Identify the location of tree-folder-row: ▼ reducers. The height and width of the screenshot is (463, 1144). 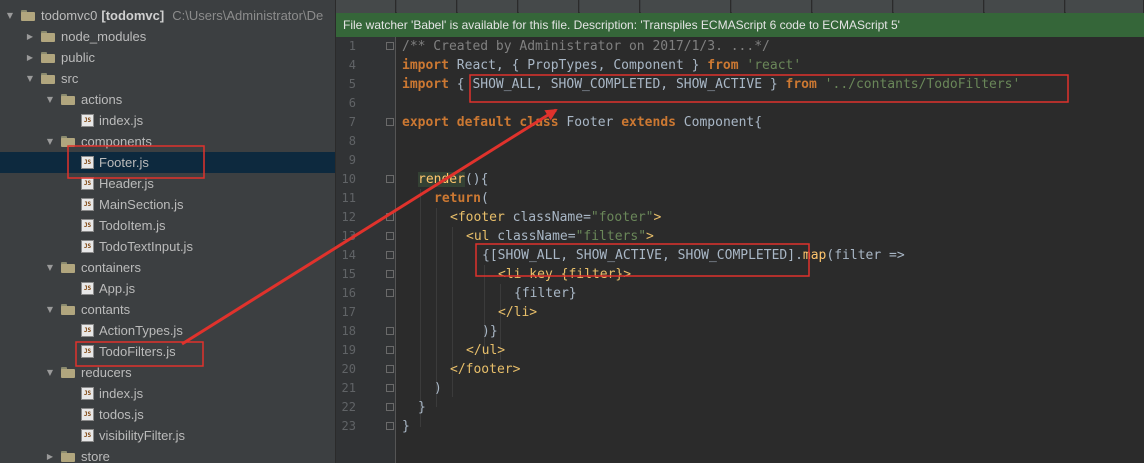
(167, 372).